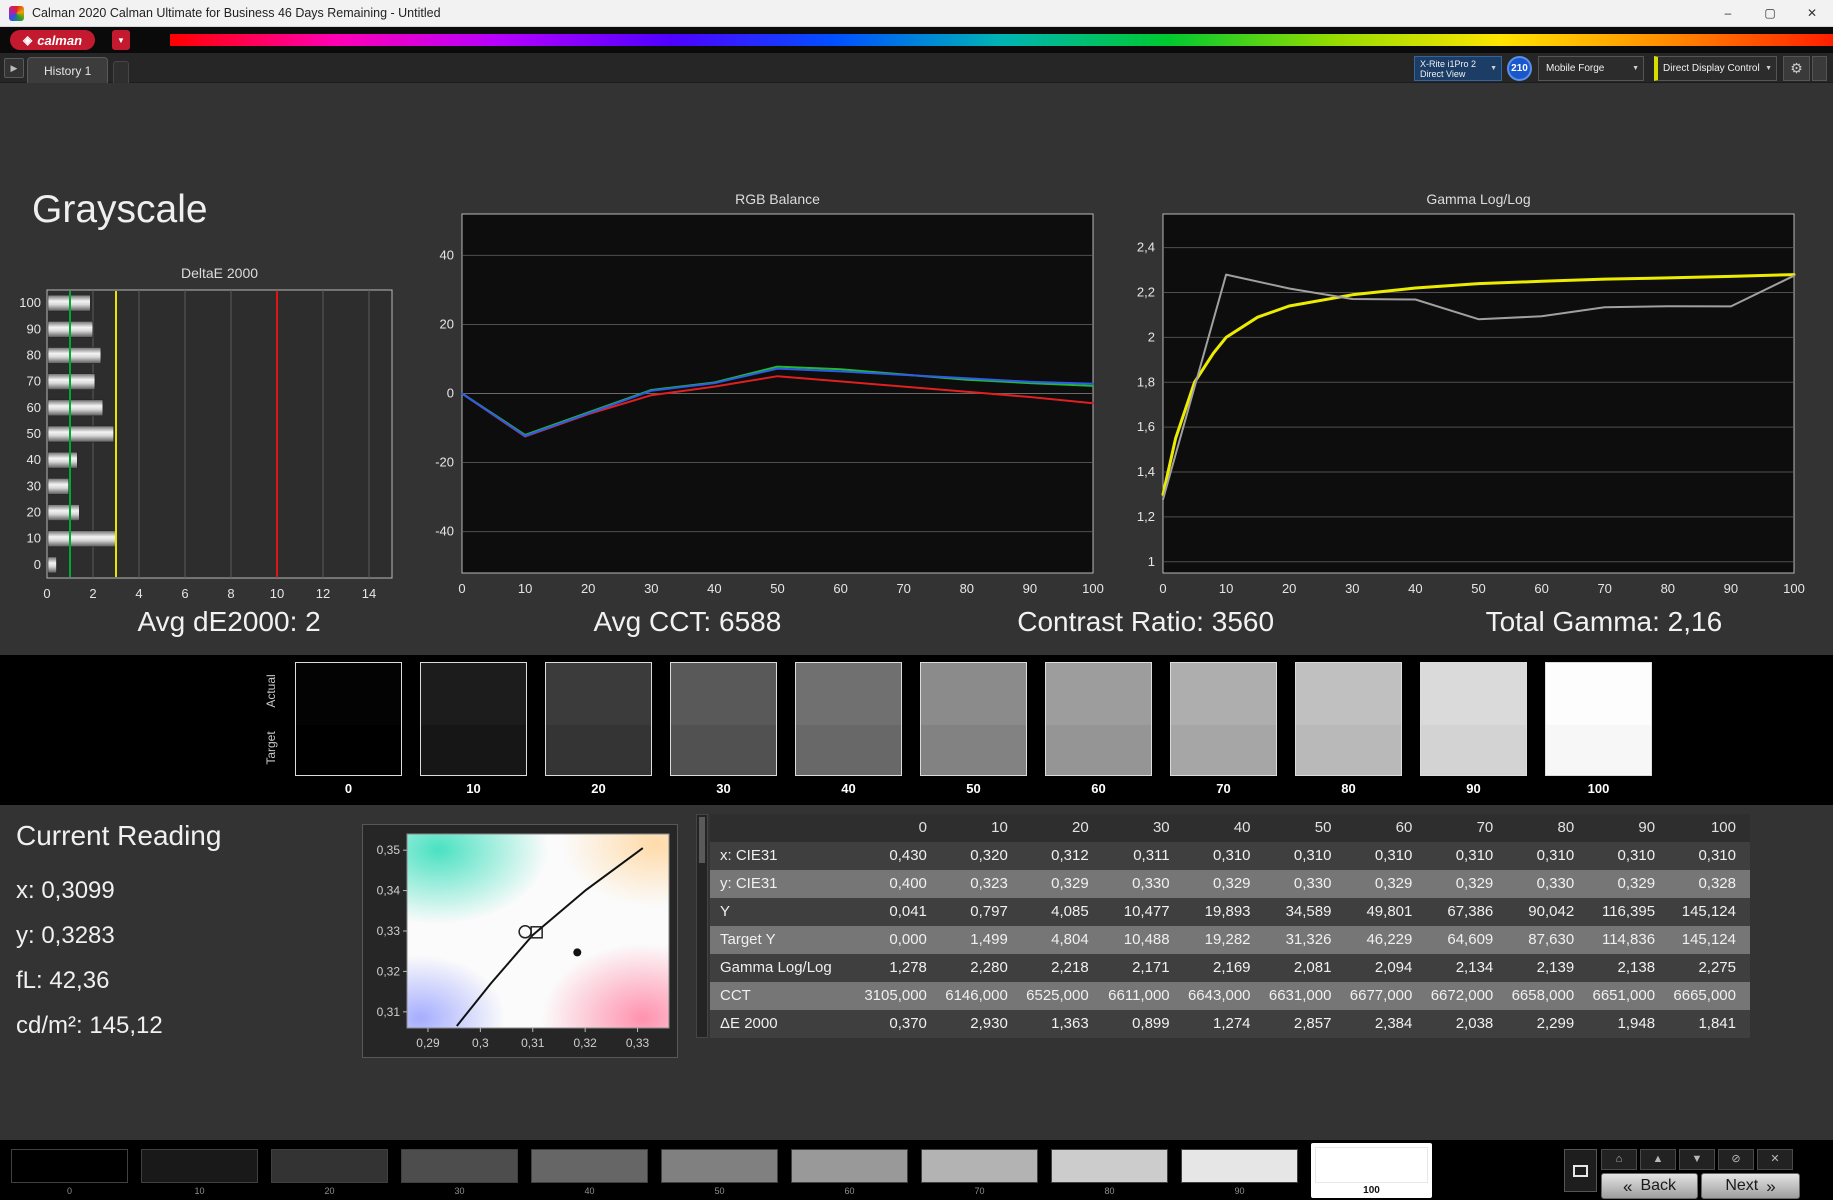  I want to click on svg-text: 0,29, so click(428, 1043).